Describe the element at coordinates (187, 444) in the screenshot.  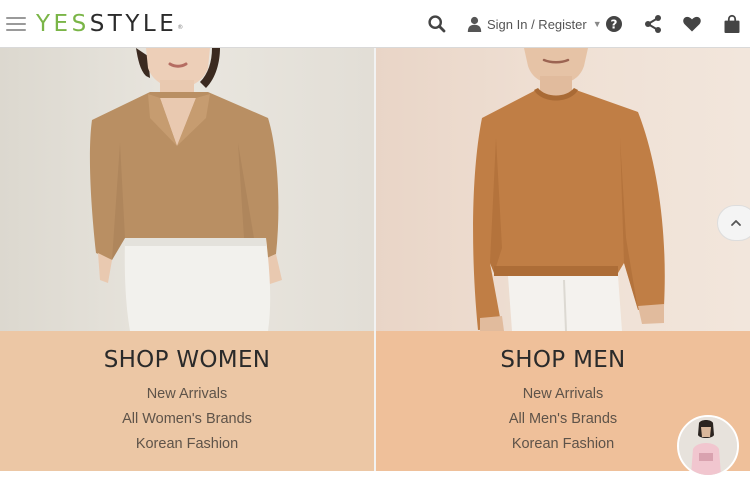
I see `women-korean-fashion-link: Korean Fashion` at that location.